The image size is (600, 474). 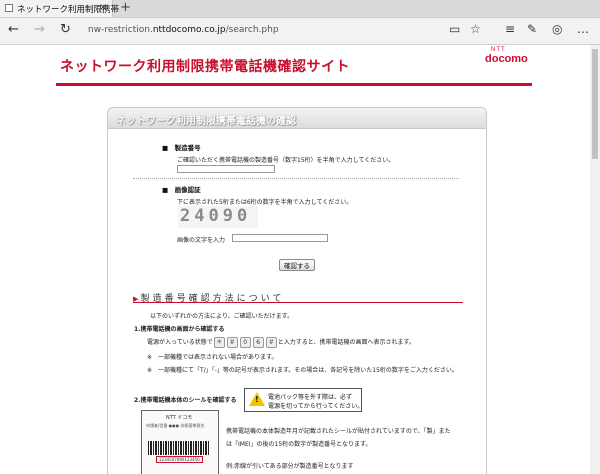 I want to click on section-divider, so click(x=298, y=302).